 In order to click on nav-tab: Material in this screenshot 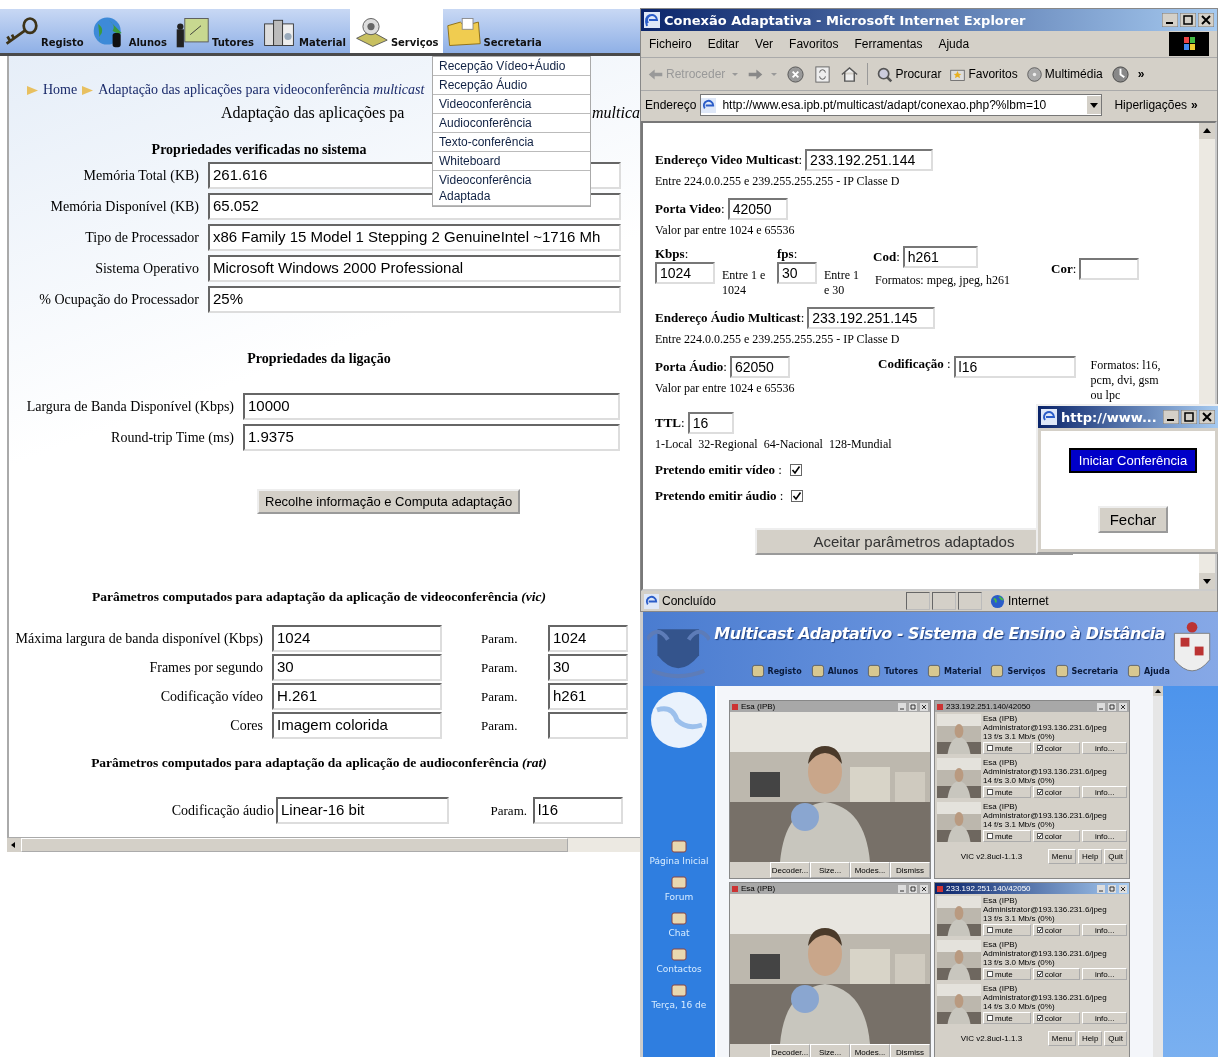, I will do `click(304, 31)`.